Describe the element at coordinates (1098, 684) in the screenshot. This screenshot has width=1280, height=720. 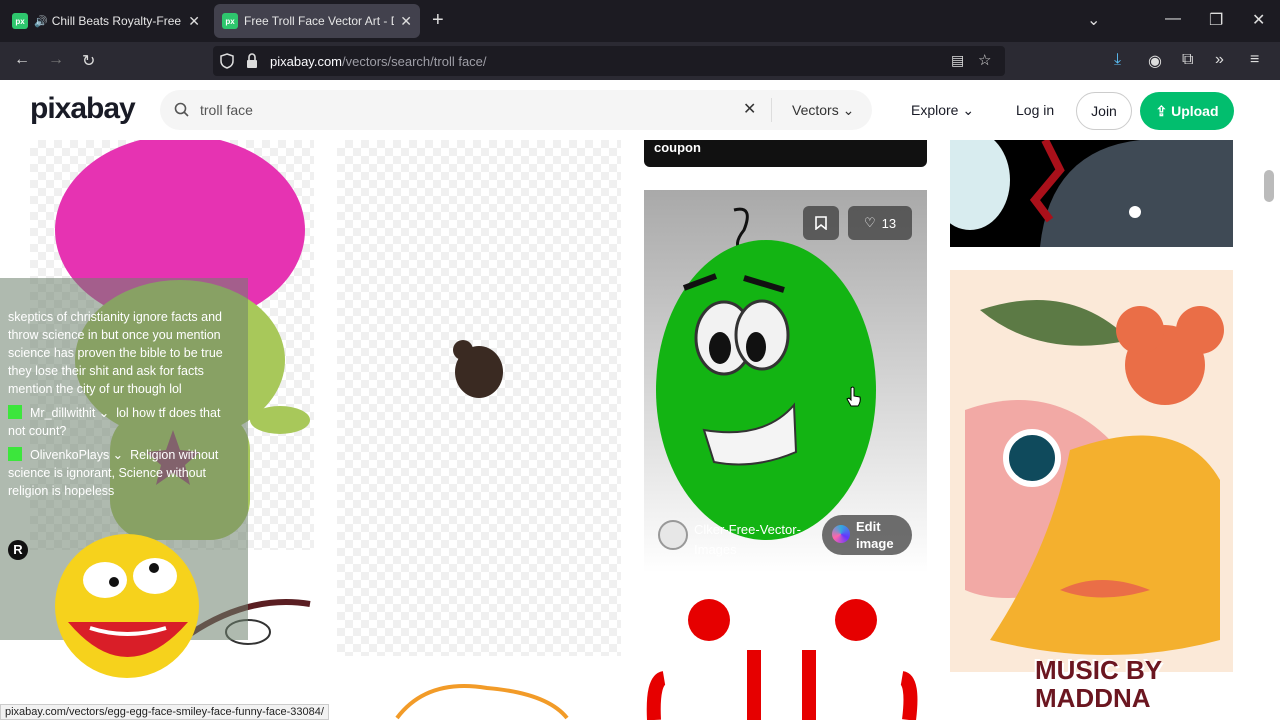
I see `music-watermark: MUSIC BY MADDNA` at that location.